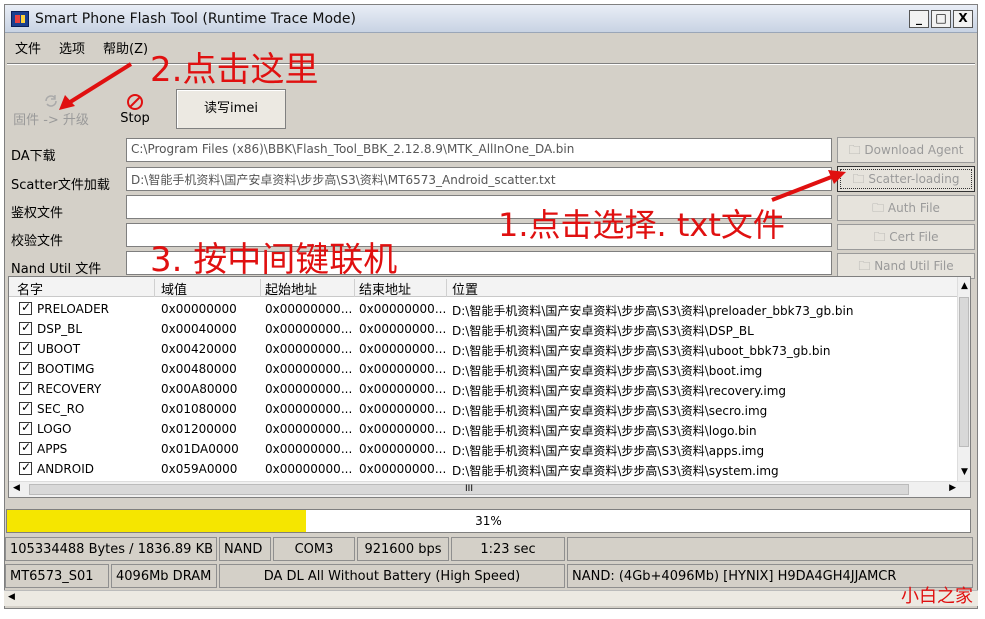 This screenshot has height=619, width=985. Describe the element at coordinates (51, 120) in the screenshot. I see `firmware-upgrade-label: 固件 -> 升级` at that location.